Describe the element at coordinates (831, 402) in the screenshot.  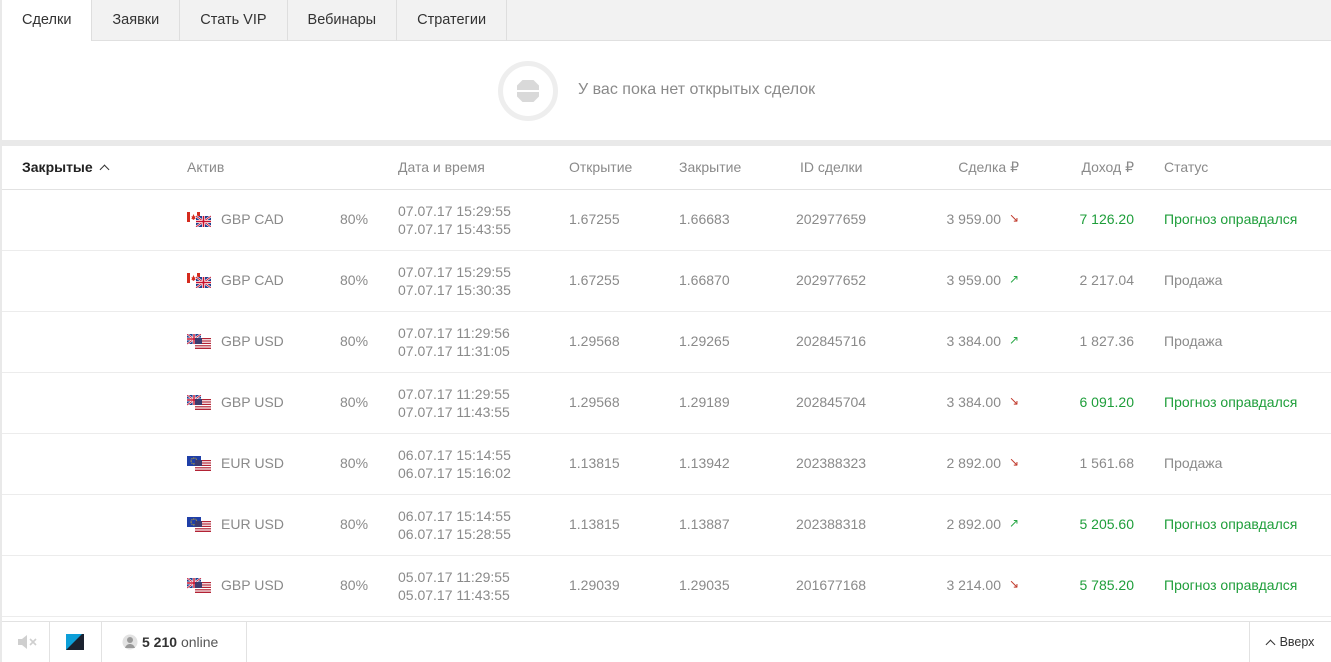
I see `deal-id: 202845704` at that location.